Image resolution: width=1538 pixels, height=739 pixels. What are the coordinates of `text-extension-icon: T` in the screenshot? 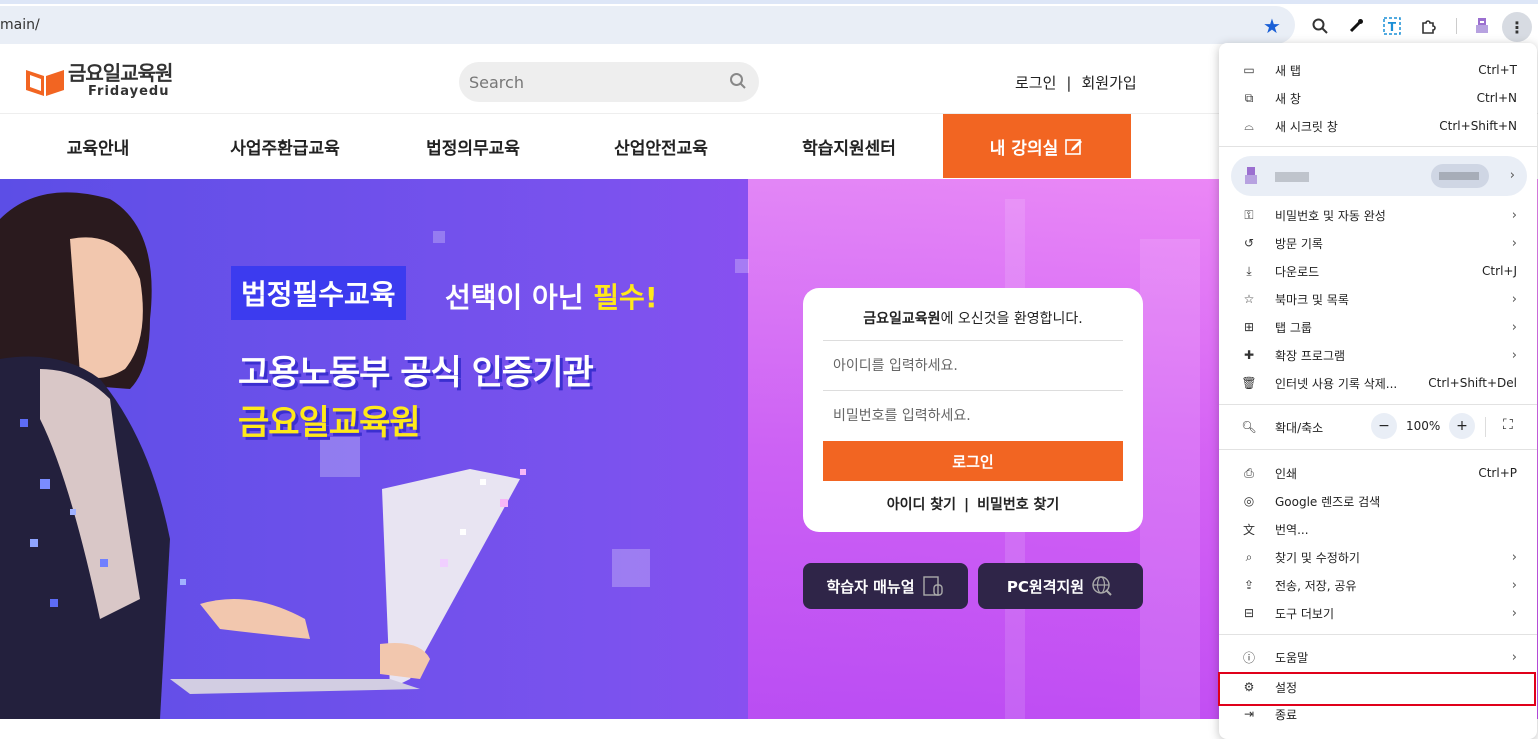 It's located at (1392, 26).